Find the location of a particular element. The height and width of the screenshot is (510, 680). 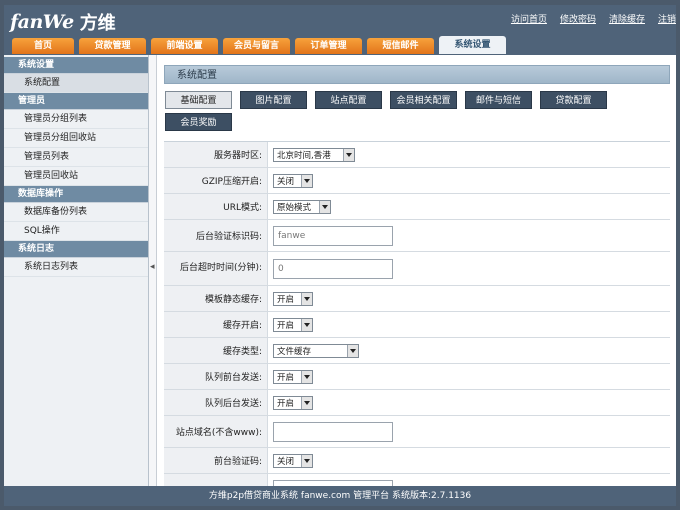

tab-basic-config: 基础配置 is located at coordinates (198, 100).